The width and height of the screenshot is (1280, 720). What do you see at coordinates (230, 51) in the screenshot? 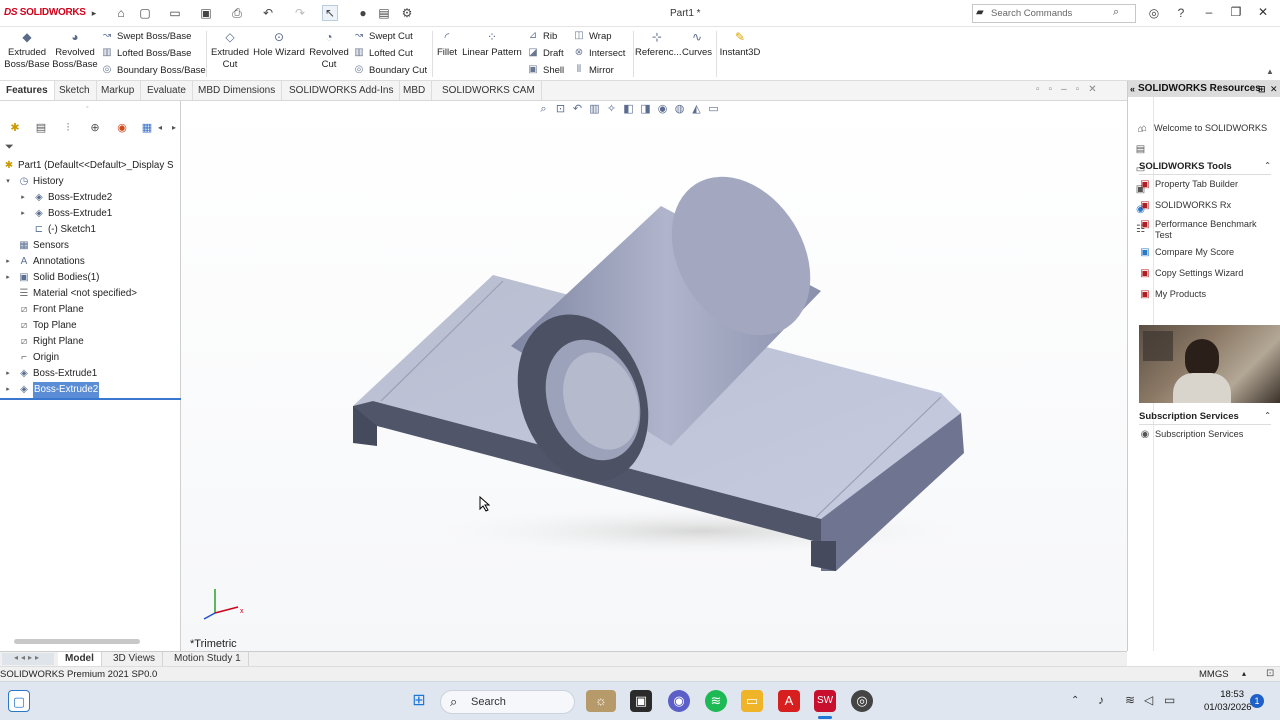
I see `extruded-cut-button: ◇ Extruded Cut` at bounding box center [230, 51].